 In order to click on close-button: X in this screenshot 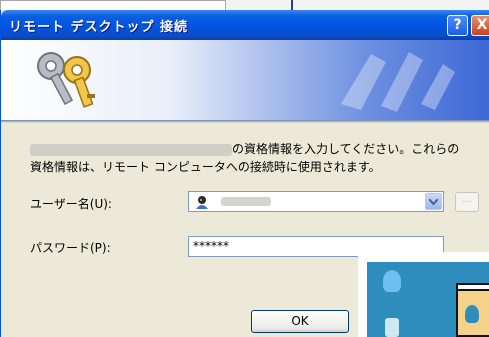, I will do `click(480, 25)`.